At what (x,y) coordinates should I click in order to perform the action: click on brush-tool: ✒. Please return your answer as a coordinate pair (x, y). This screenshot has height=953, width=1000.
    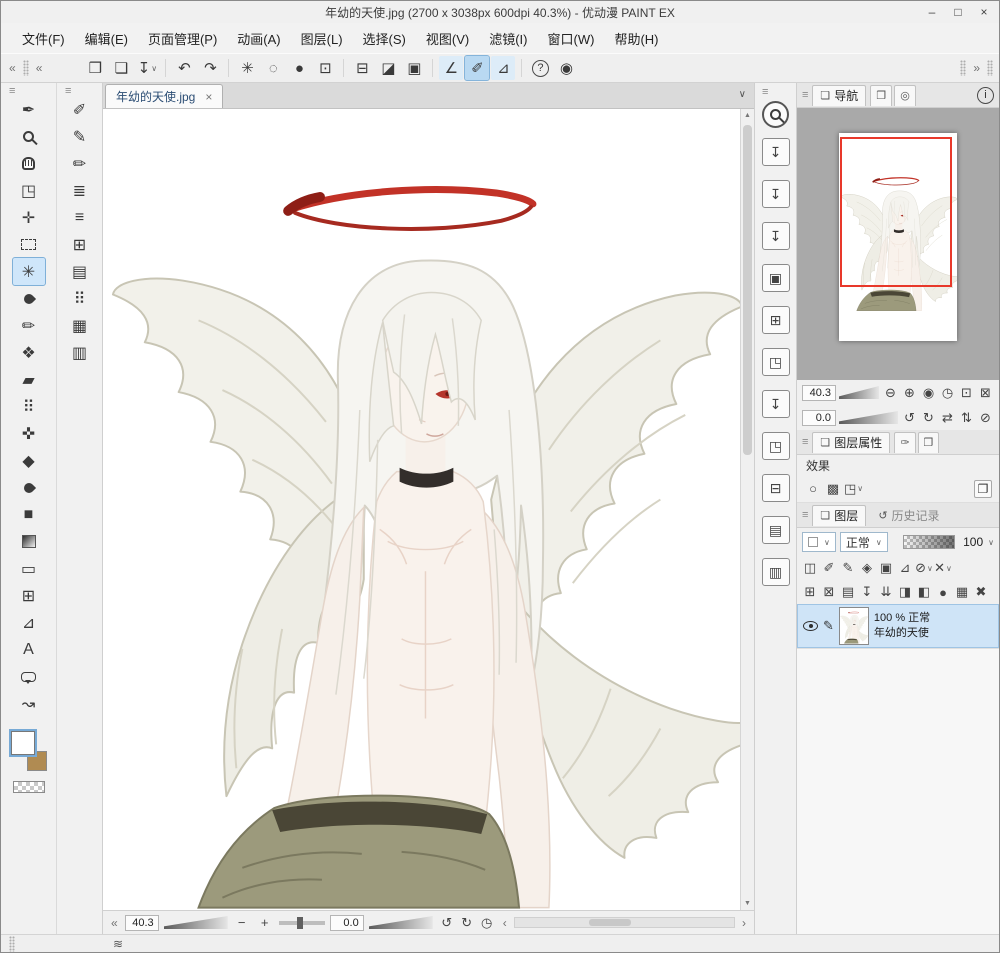
    Looking at the image, I should click on (29, 109).